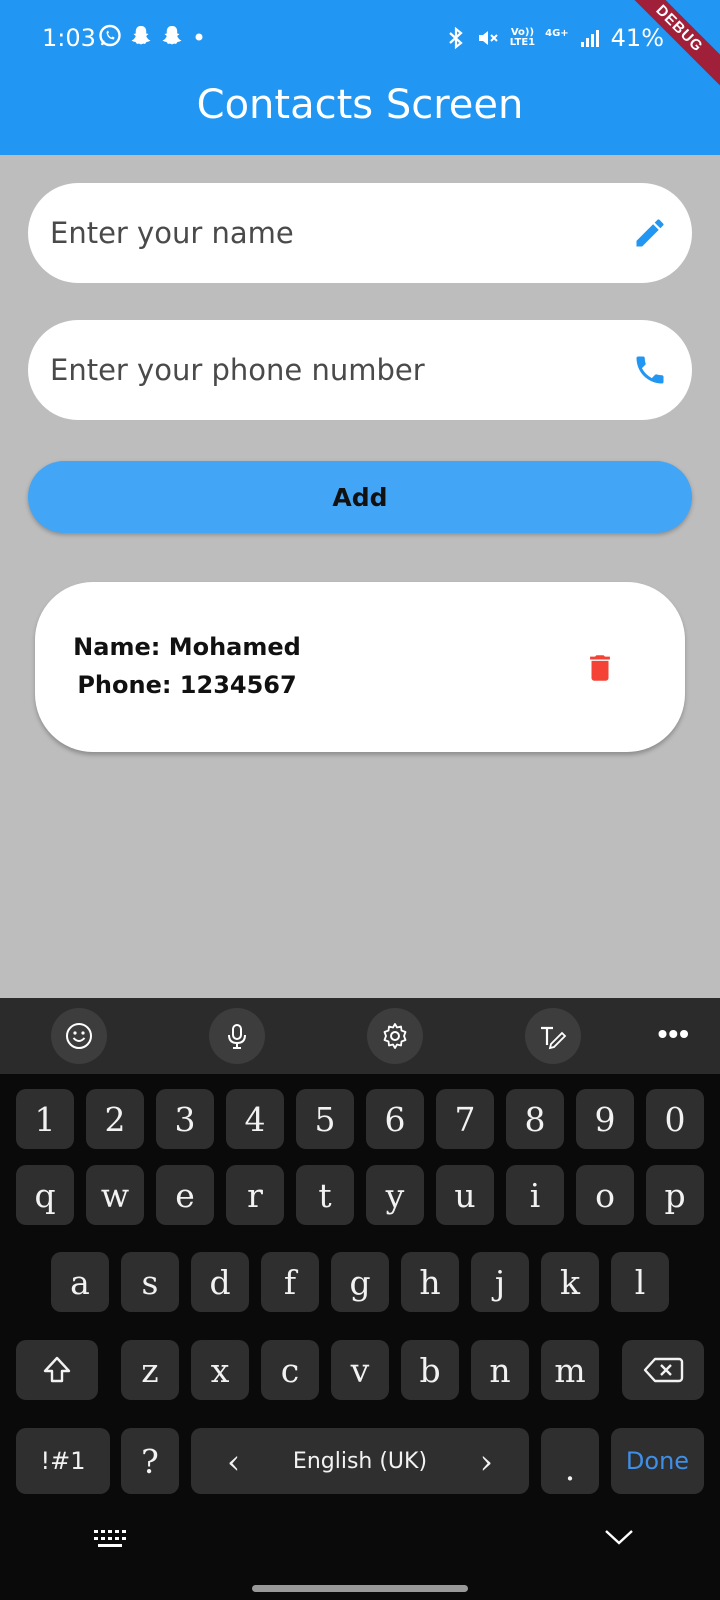 This screenshot has width=720, height=1600. Describe the element at coordinates (360, 497) in the screenshot. I see `add-button: Add` at that location.